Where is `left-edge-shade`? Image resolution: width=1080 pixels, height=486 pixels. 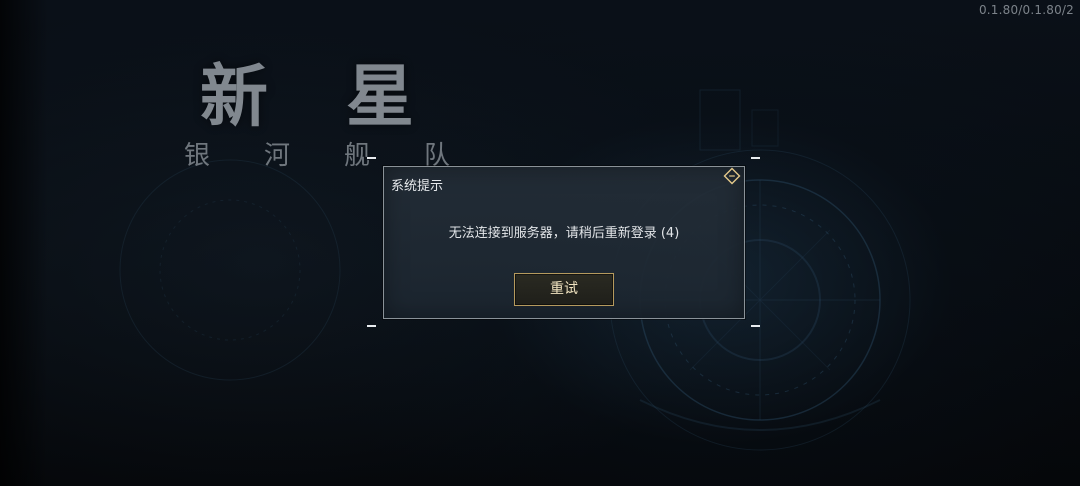 left-edge-shade is located at coordinates (24, 243).